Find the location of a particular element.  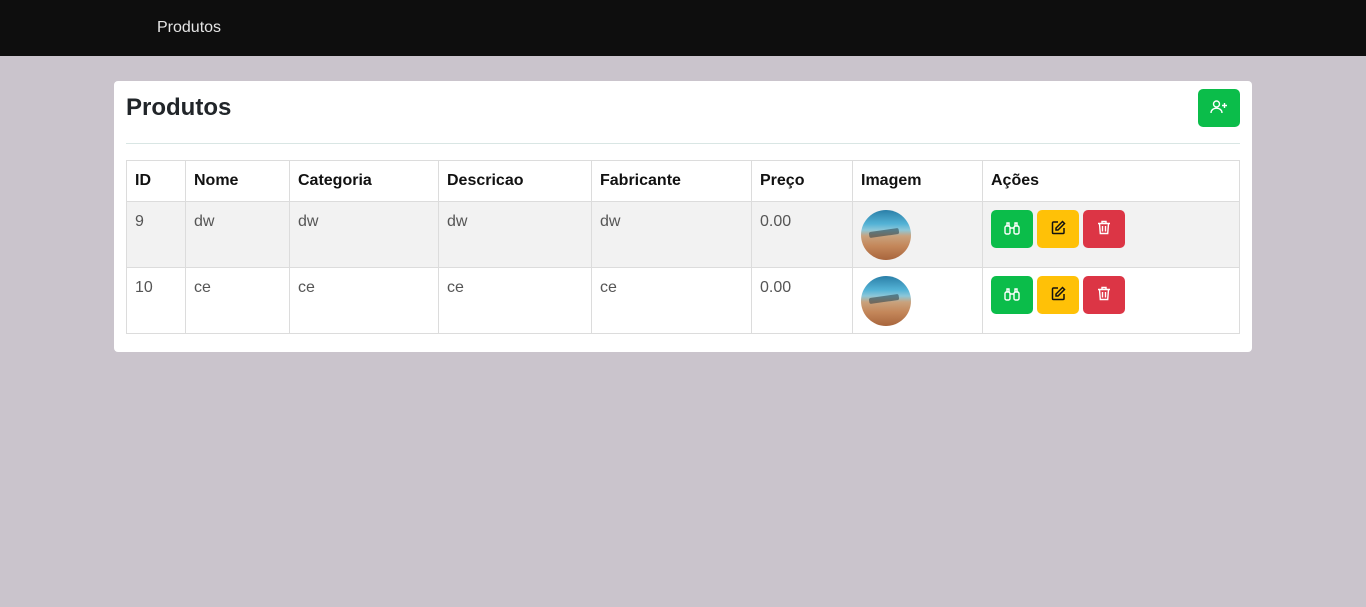

column-header-descricao: Descricao is located at coordinates (515, 181).